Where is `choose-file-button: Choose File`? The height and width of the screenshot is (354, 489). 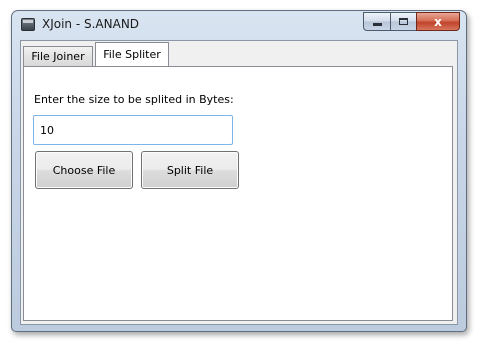 choose-file-button: Choose File is located at coordinates (84, 170).